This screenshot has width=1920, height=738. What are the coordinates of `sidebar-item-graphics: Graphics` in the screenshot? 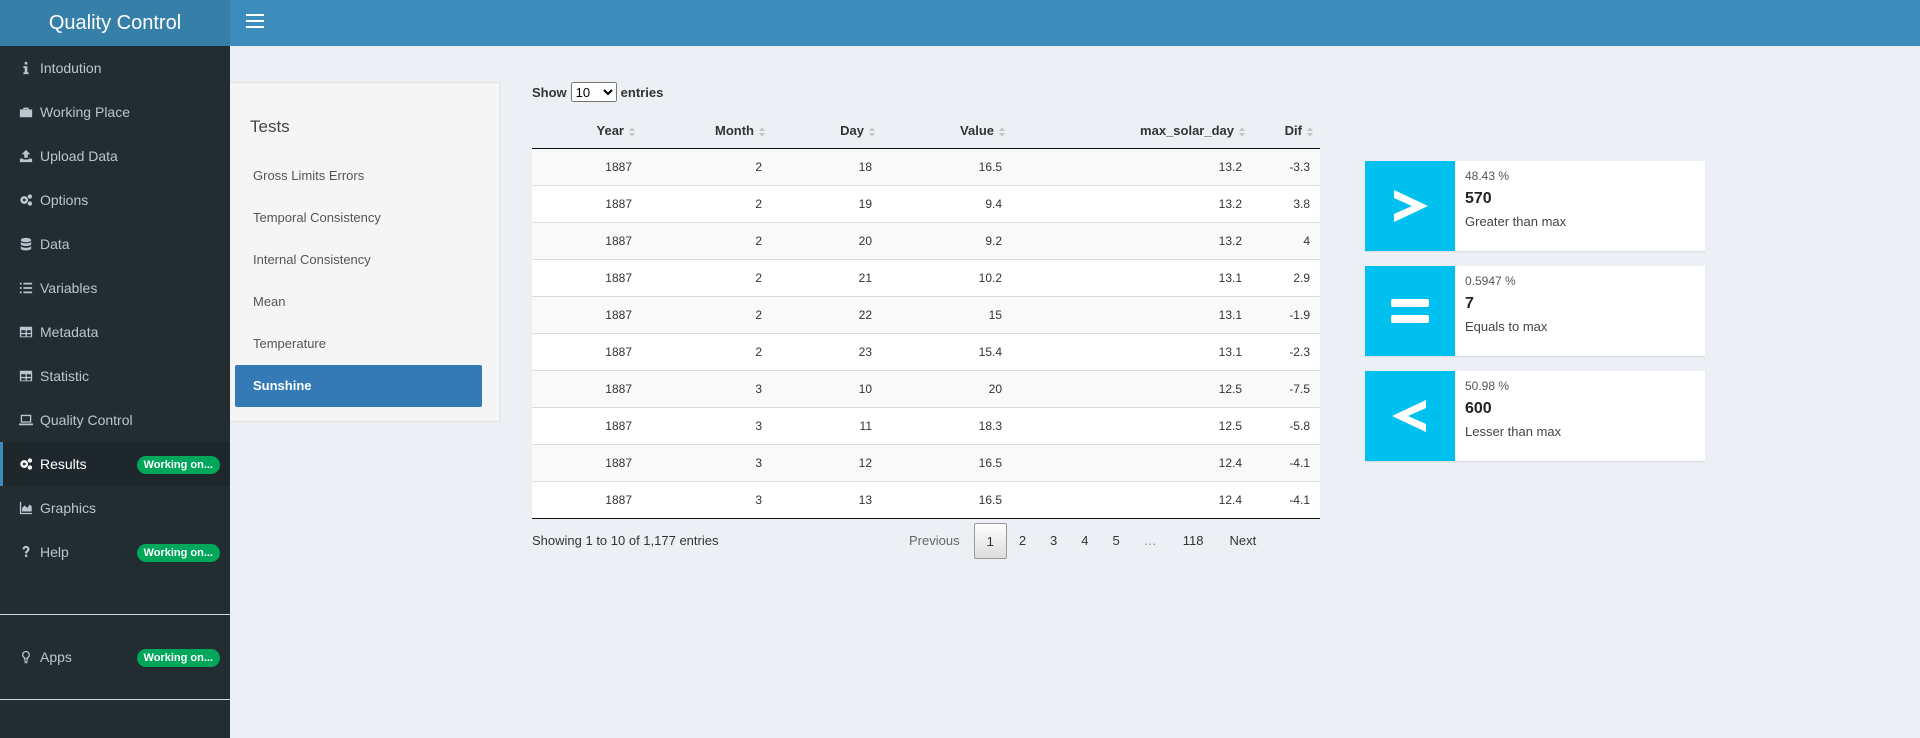 It's located at (115, 508).